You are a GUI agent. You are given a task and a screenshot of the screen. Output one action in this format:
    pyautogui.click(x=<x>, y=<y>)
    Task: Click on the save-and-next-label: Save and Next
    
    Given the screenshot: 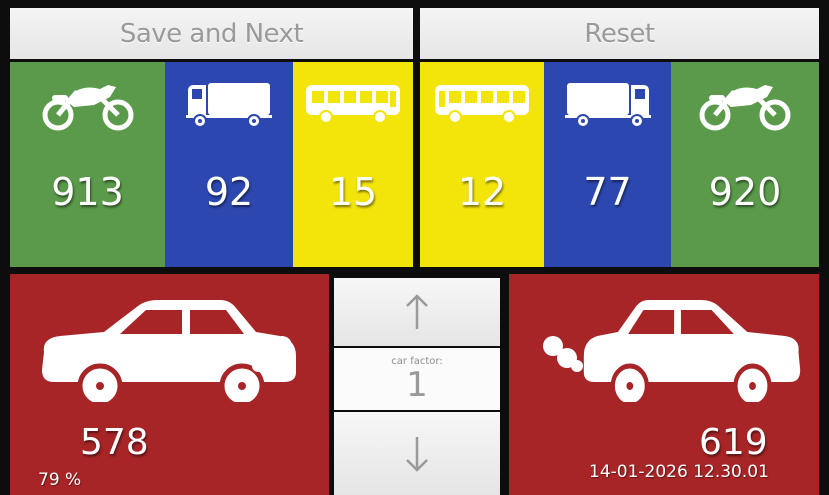 What is the action you would take?
    pyautogui.click(x=211, y=33)
    